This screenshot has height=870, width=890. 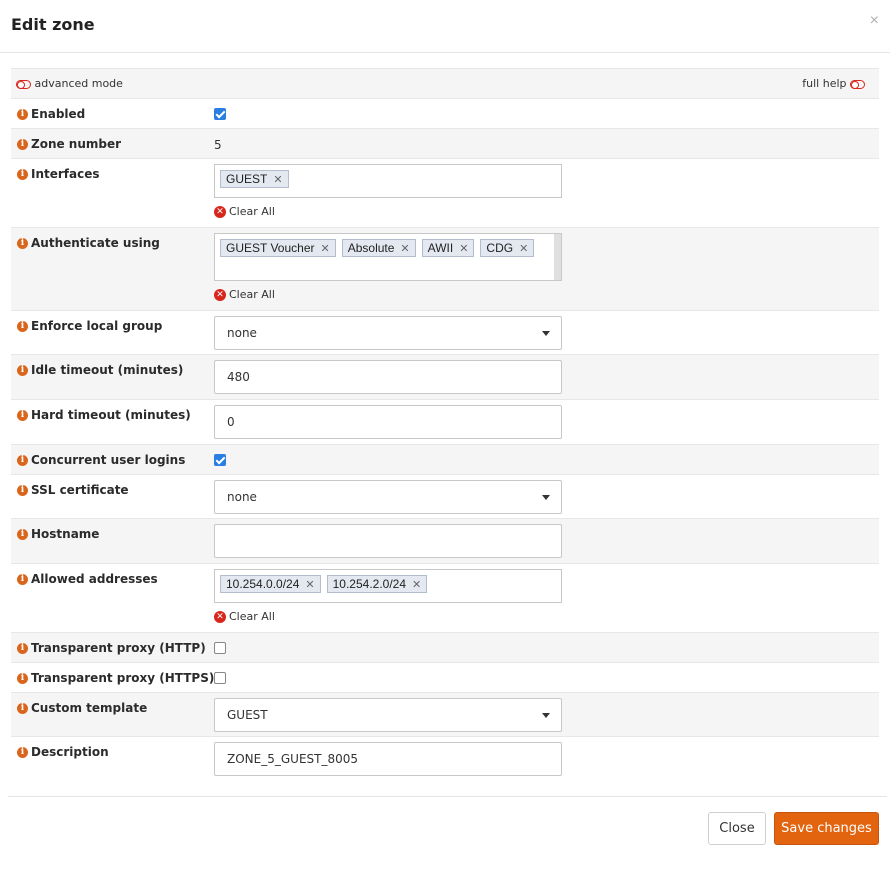 What do you see at coordinates (500, 248) in the screenshot?
I see `tag-label: CDG` at bounding box center [500, 248].